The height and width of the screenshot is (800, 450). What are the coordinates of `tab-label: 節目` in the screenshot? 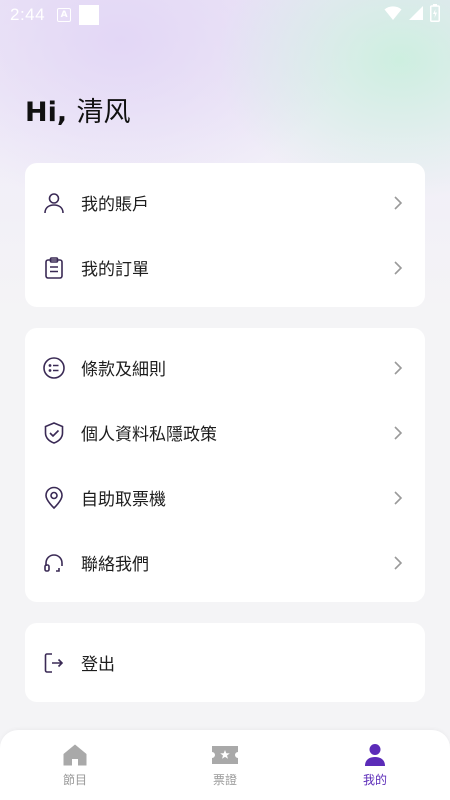 It's located at (74, 780).